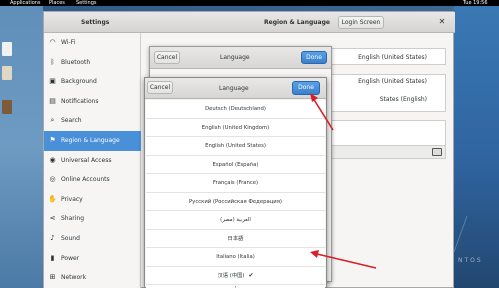 The height and width of the screenshot is (288, 499). I want to click on sidebar-item-background: ▣ Background, so click(92, 82).